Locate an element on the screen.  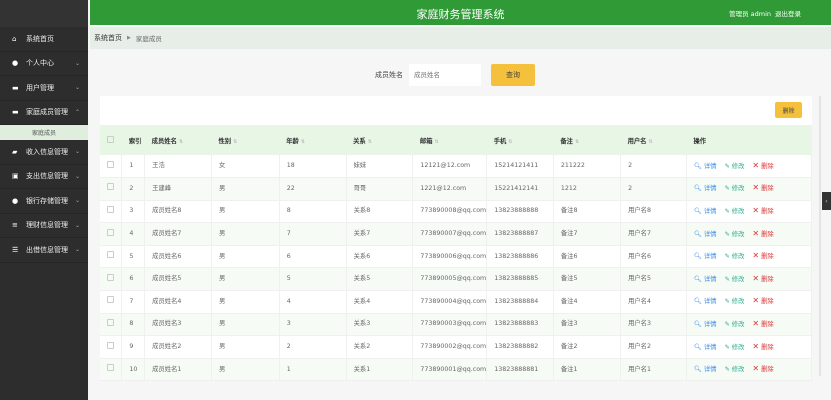
sidebar-item: ⌂ 系统首页 is located at coordinates (44, 39).